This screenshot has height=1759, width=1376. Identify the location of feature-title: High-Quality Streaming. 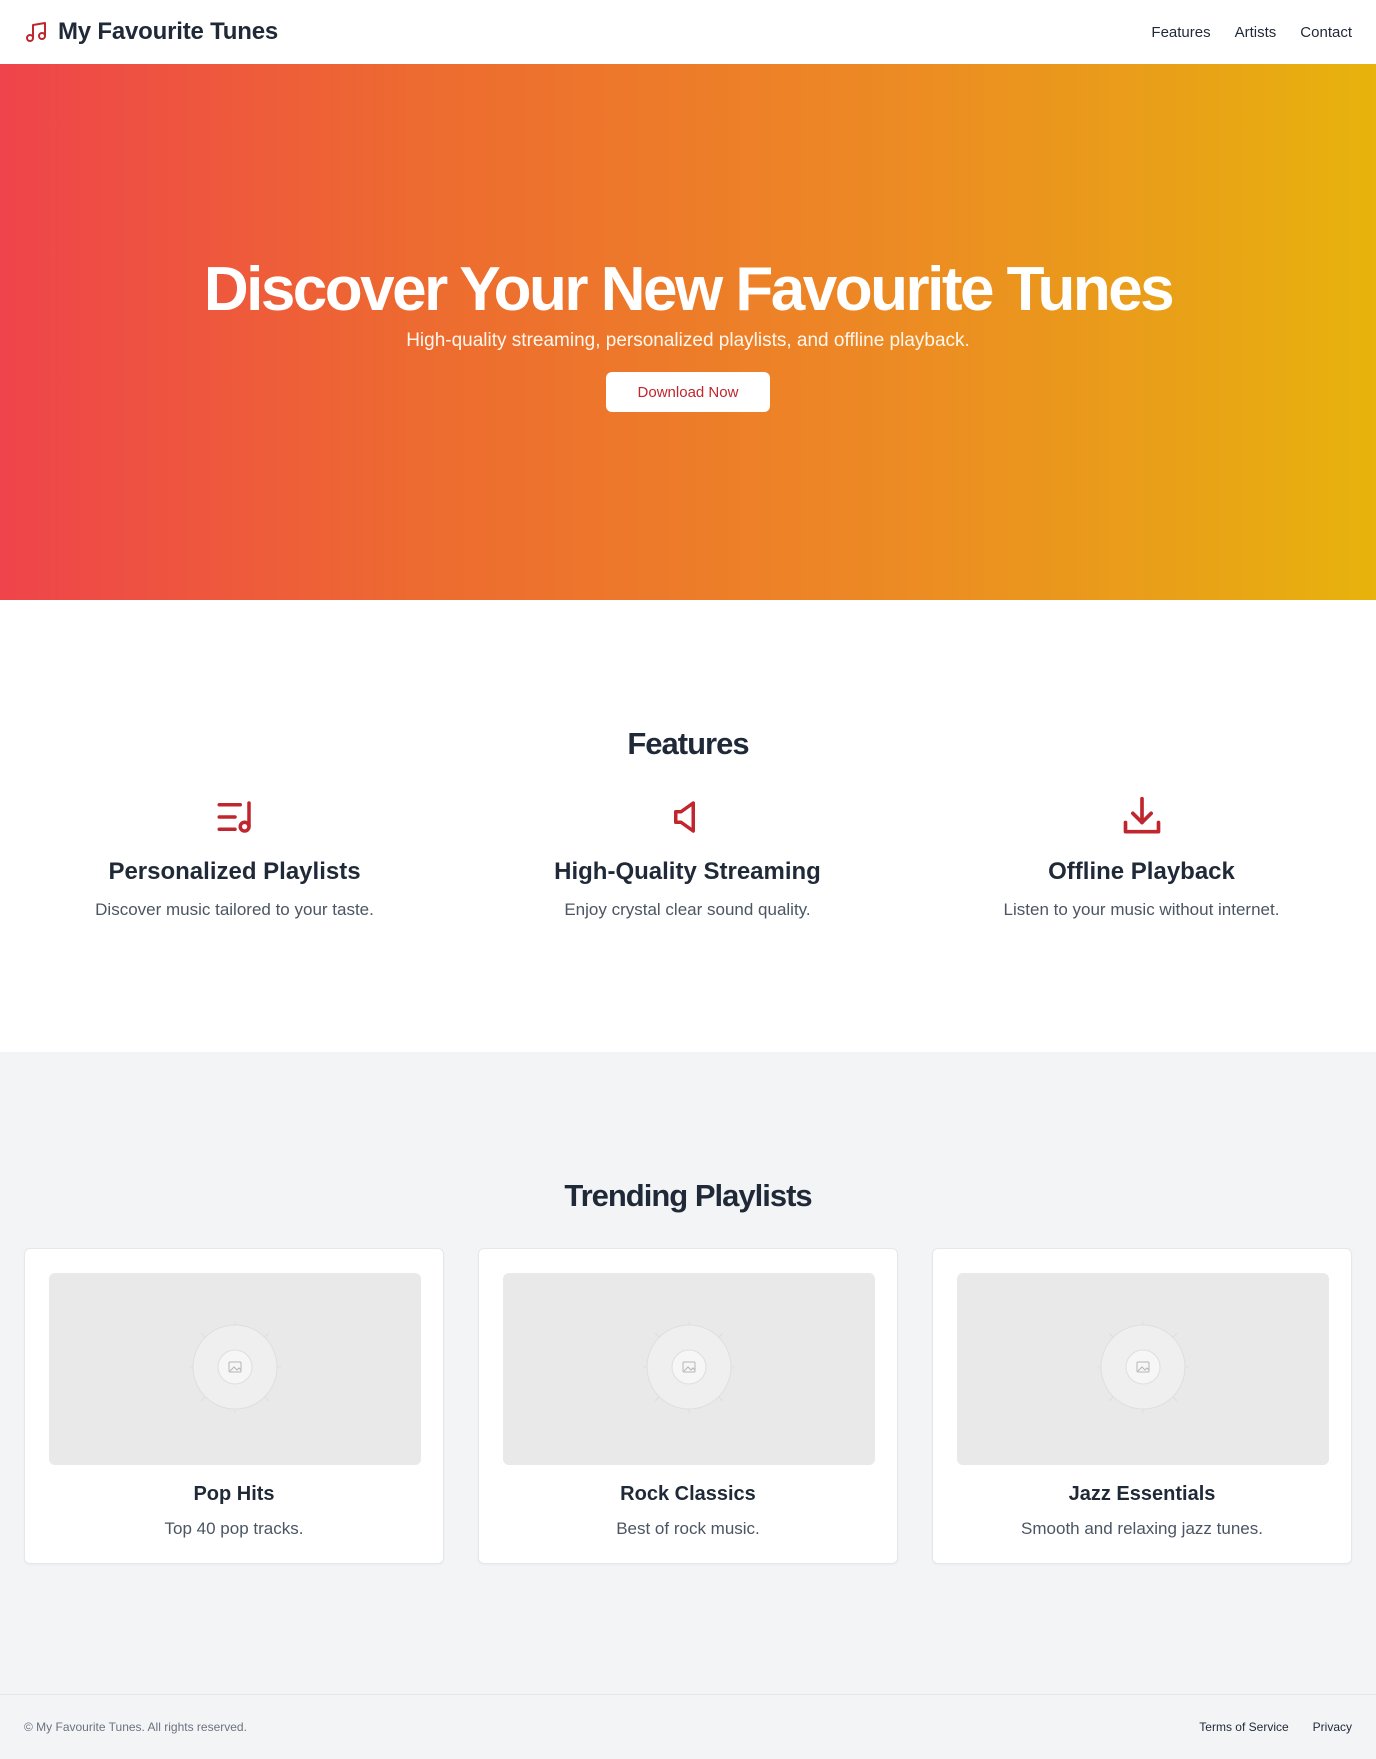
(687, 871).